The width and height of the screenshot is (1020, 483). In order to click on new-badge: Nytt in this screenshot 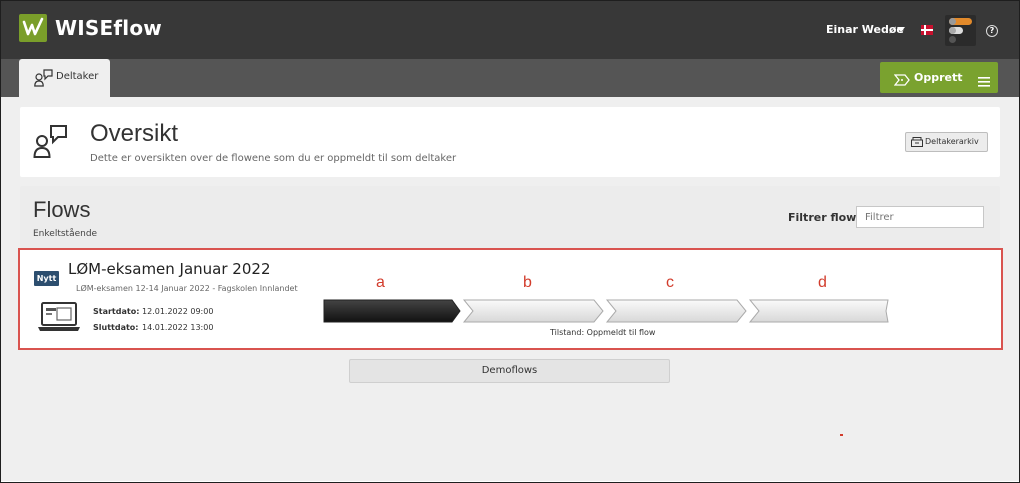, I will do `click(46, 278)`.